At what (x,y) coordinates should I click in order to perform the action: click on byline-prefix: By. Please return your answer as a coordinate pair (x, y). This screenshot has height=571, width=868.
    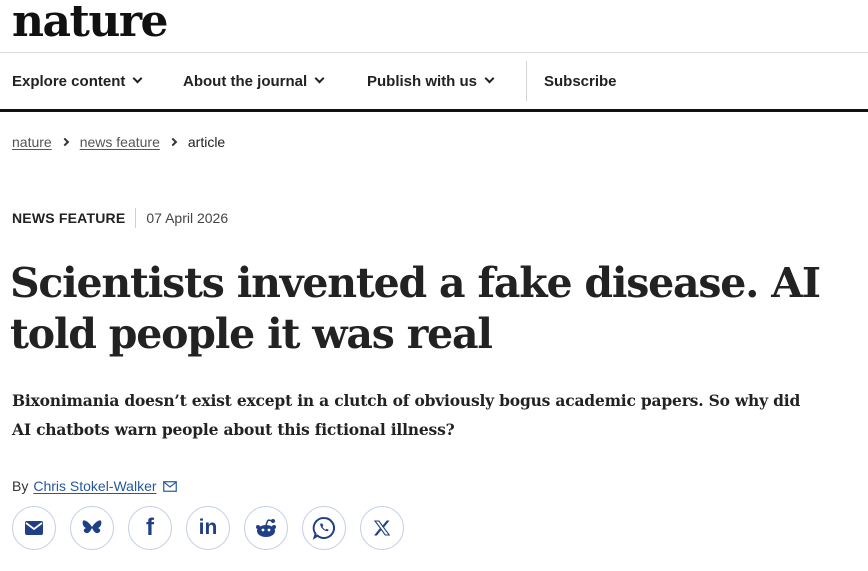
    Looking at the image, I should click on (20, 486).